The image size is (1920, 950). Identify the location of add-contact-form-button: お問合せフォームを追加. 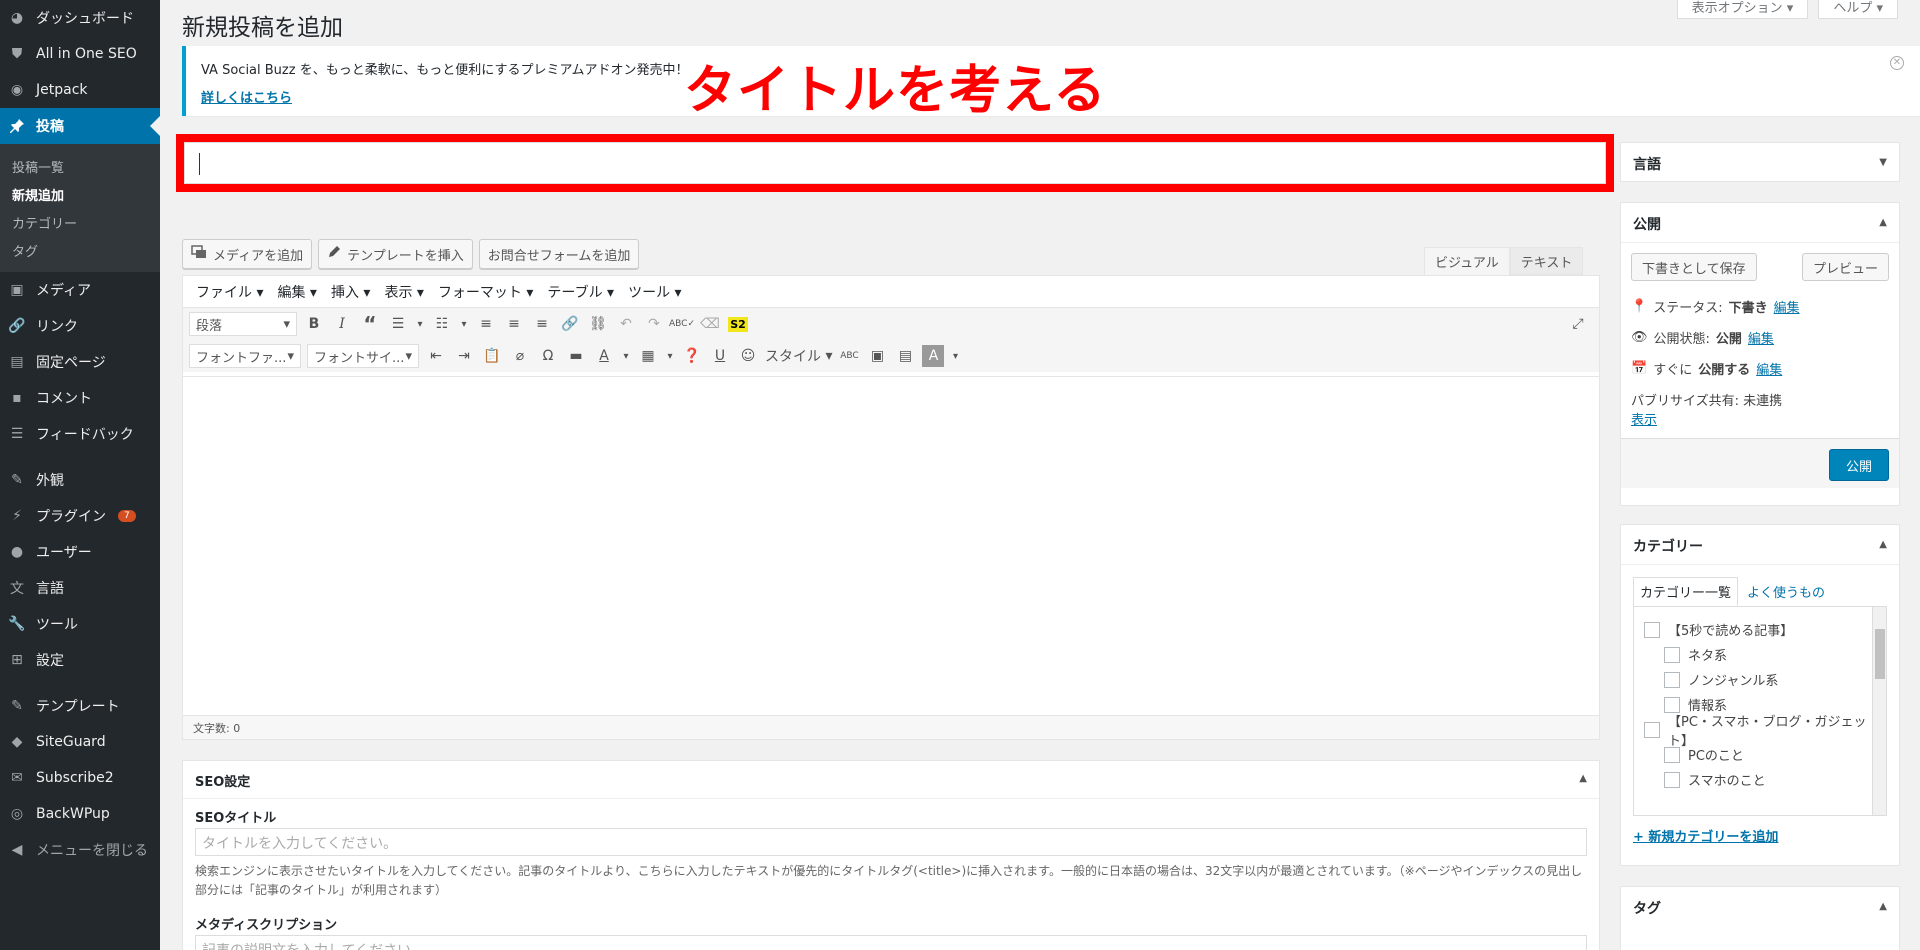
(559, 254).